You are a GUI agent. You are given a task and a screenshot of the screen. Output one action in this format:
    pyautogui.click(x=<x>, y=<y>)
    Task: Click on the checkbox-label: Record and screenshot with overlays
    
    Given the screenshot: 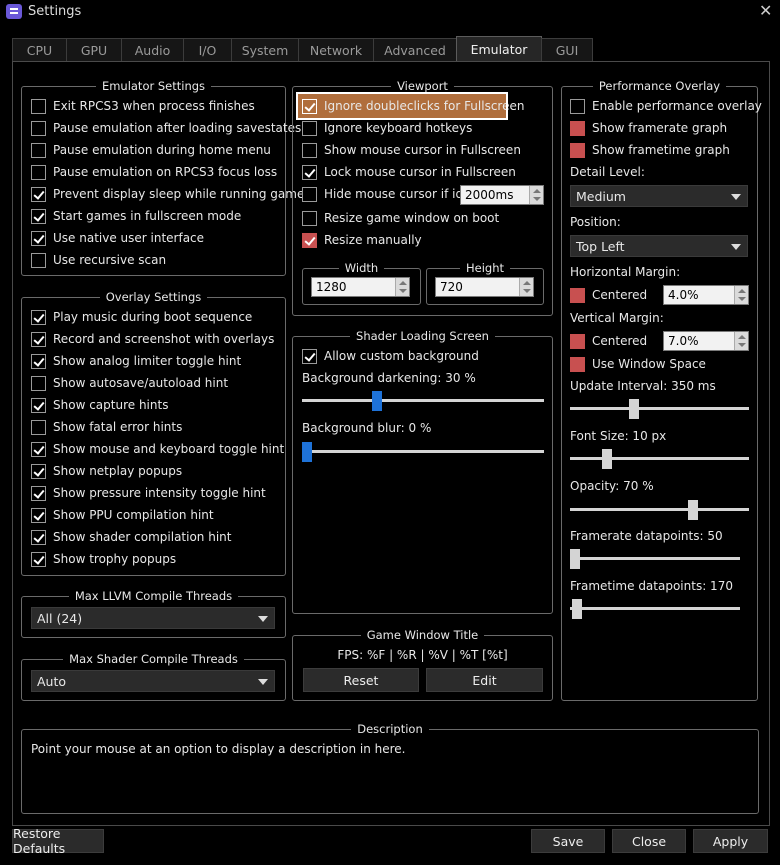 What is the action you would take?
    pyautogui.click(x=164, y=339)
    